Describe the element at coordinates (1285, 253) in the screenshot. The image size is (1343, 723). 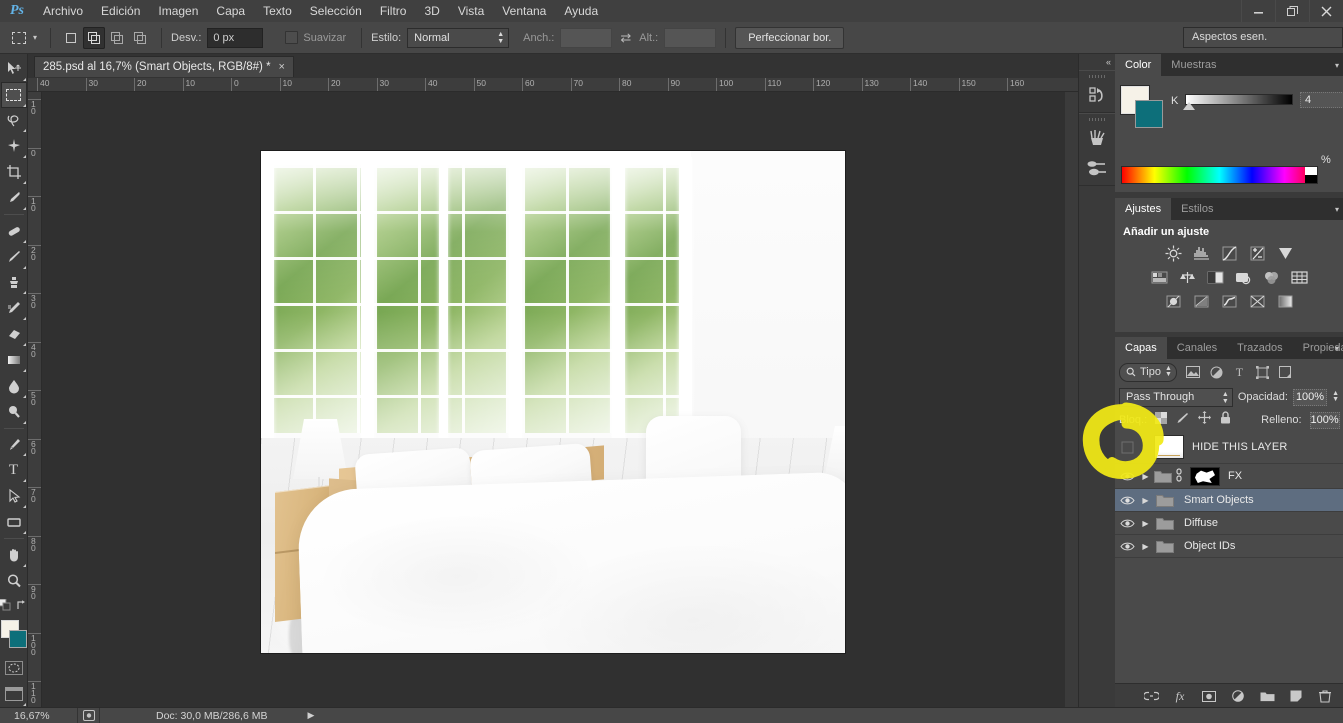
I see `vibrance-icon` at that location.